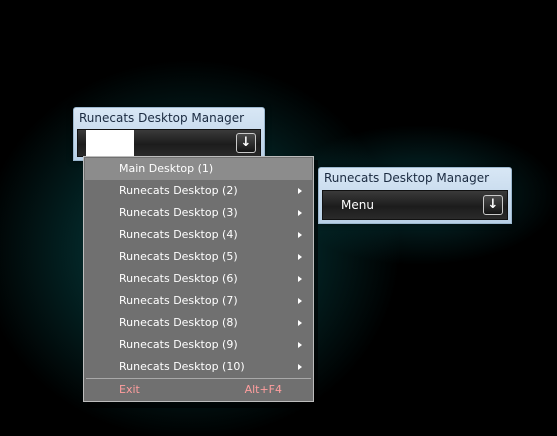  Describe the element at coordinates (178, 300) in the screenshot. I see `menu-item-label: Runecats Desktop (7)` at that location.